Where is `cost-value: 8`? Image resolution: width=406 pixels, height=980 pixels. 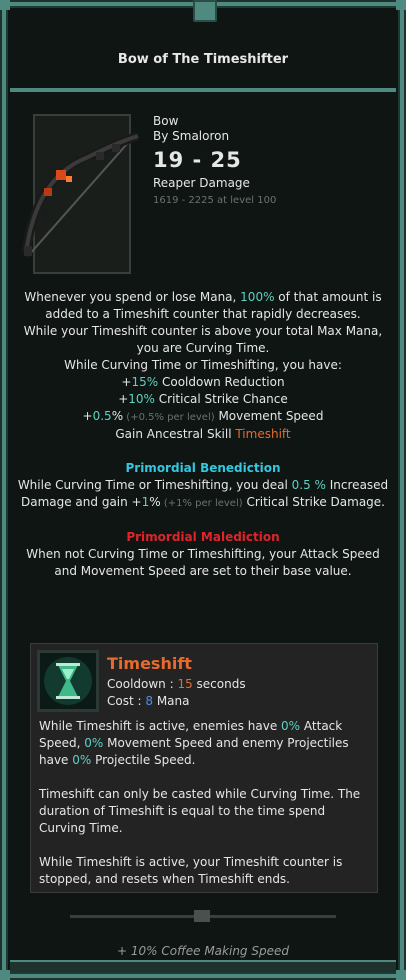 cost-value: 8 is located at coordinates (149, 701).